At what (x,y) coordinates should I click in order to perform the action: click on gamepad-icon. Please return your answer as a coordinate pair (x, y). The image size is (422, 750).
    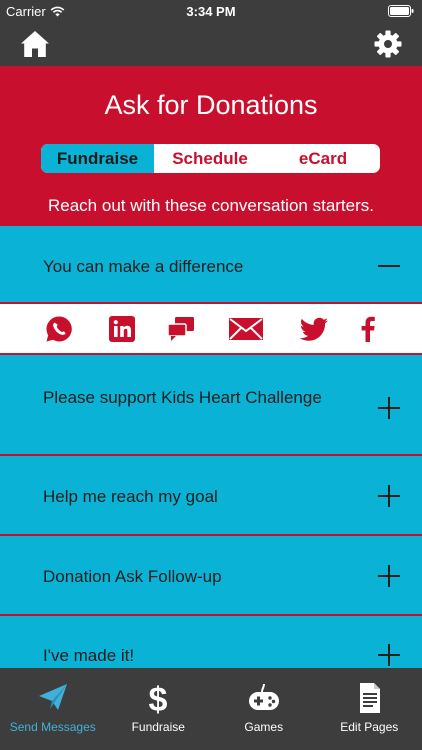
    Looking at the image, I should click on (263, 696).